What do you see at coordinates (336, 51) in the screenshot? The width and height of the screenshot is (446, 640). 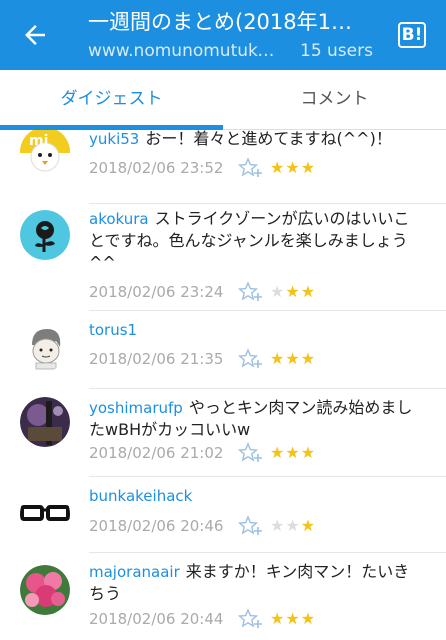 I see `users-count: 15 users` at bounding box center [336, 51].